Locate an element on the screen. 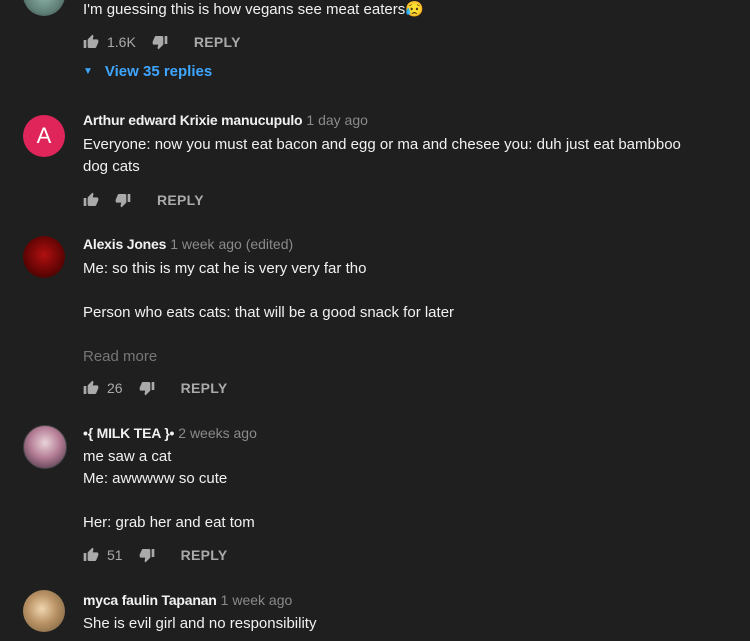  comment-text: She is evil girl and no responsibility is located at coordinates (393, 624).